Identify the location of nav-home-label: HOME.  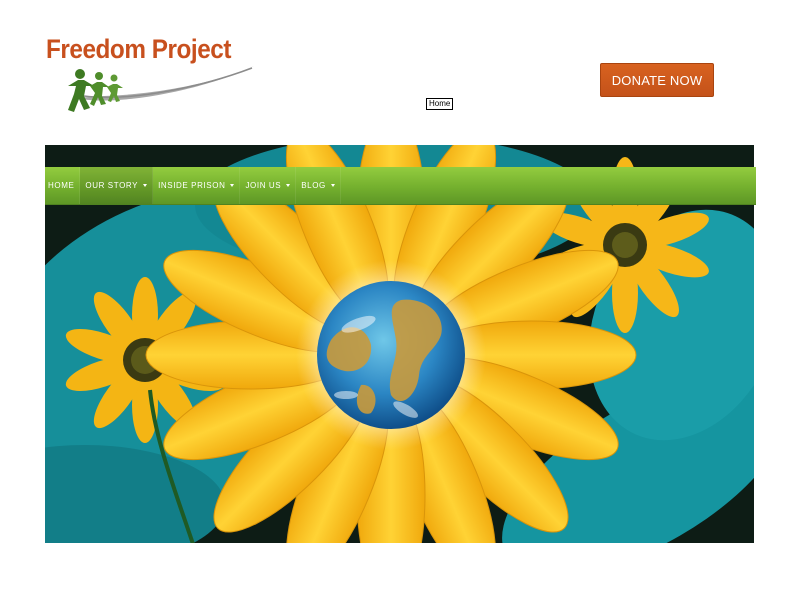
(61, 185).